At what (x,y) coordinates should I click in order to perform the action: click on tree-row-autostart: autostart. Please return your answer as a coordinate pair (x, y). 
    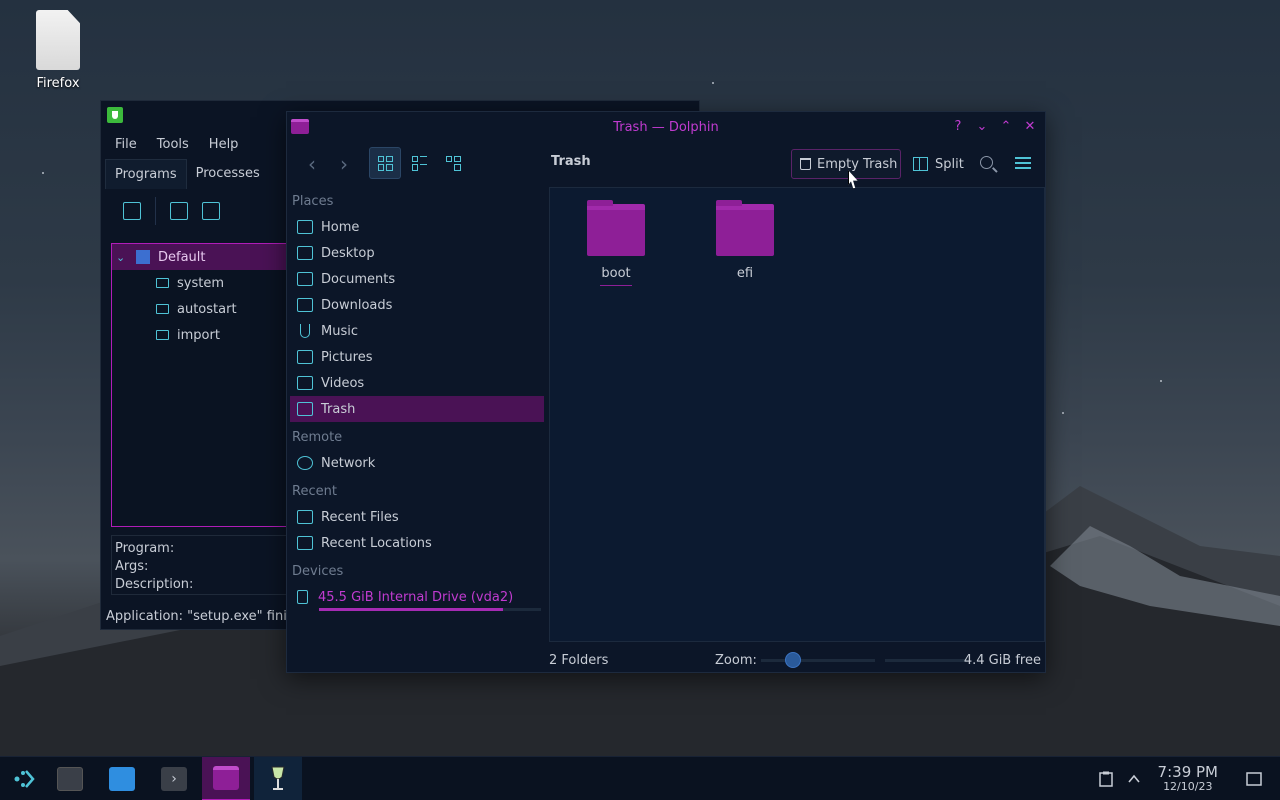
    Looking at the image, I should click on (201, 309).